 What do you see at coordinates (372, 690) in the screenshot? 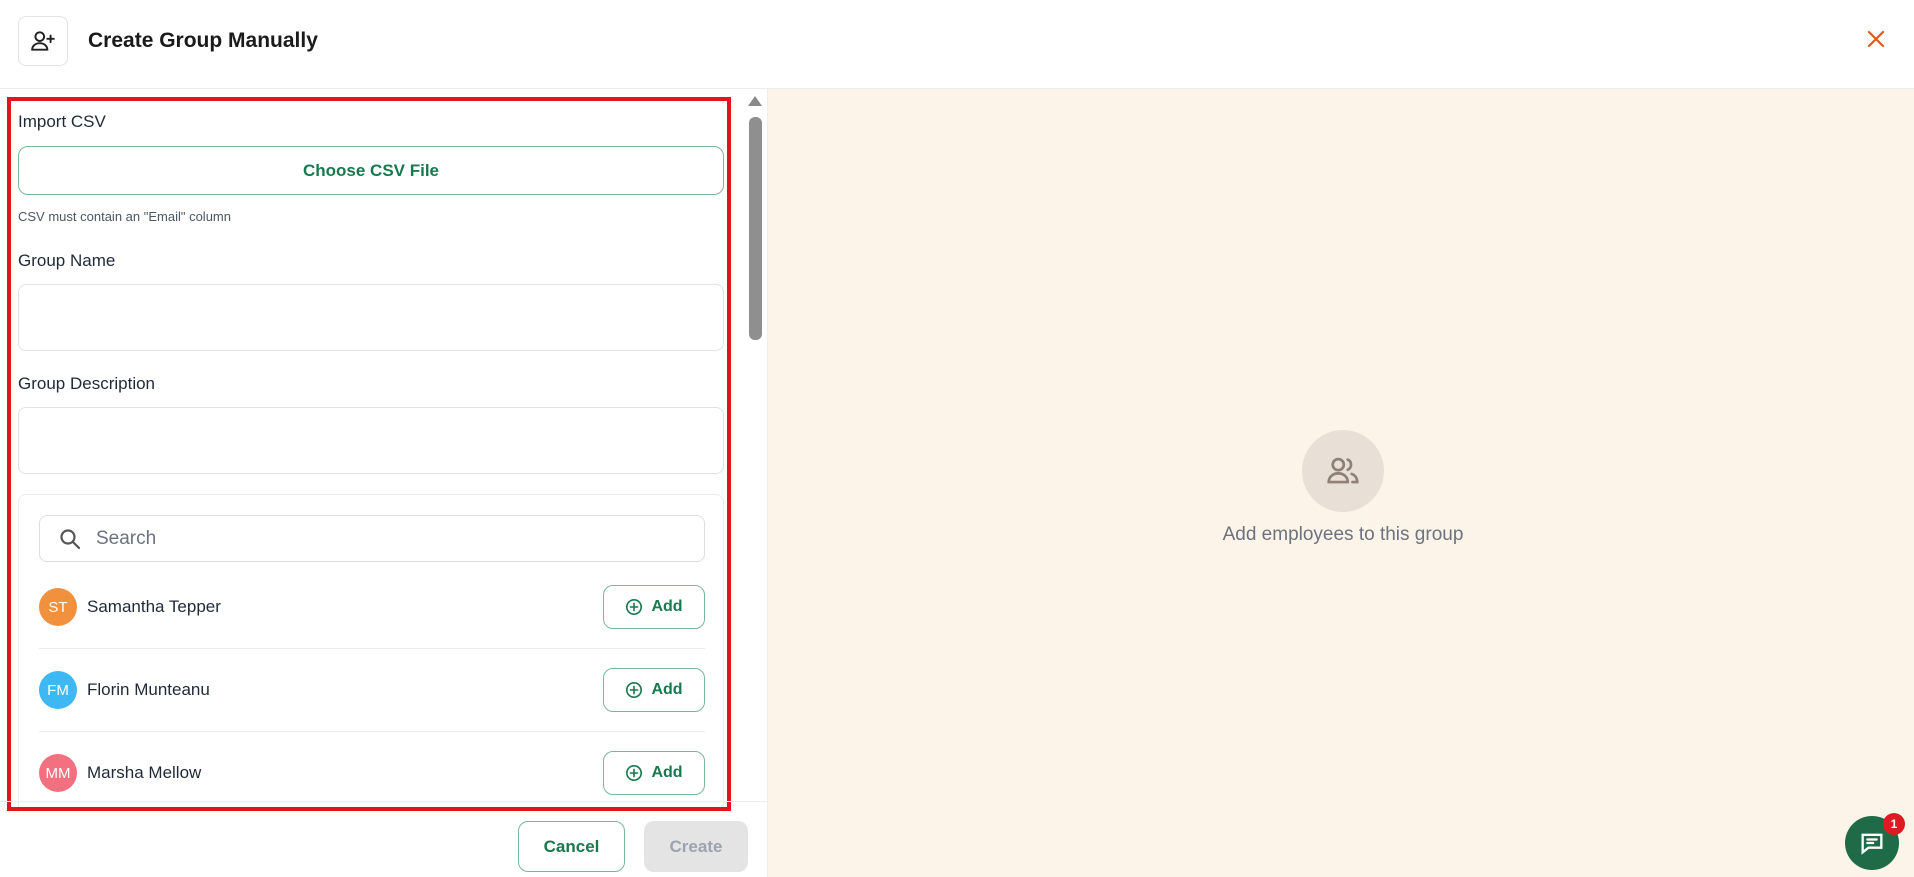
I see `list-item: FM Florin Munteanu Add` at bounding box center [372, 690].